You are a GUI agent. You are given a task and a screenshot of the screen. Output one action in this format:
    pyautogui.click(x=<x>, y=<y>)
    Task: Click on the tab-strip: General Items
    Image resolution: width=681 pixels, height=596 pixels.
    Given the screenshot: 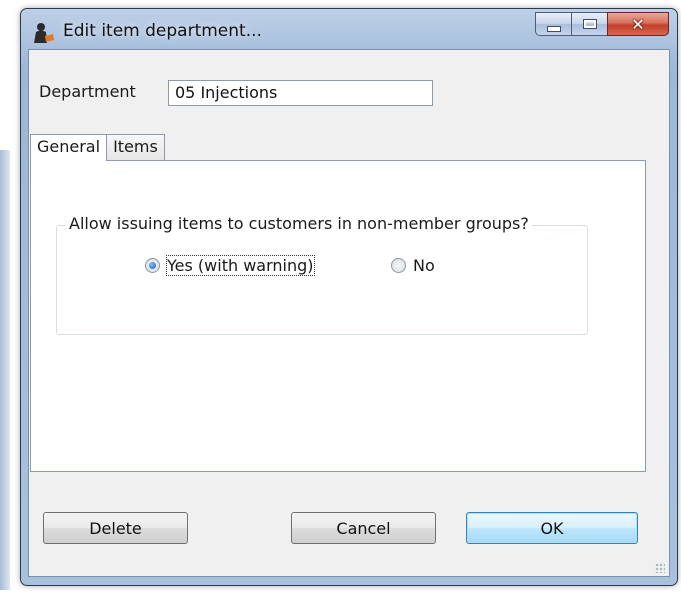 What is the action you would take?
    pyautogui.click(x=97, y=147)
    